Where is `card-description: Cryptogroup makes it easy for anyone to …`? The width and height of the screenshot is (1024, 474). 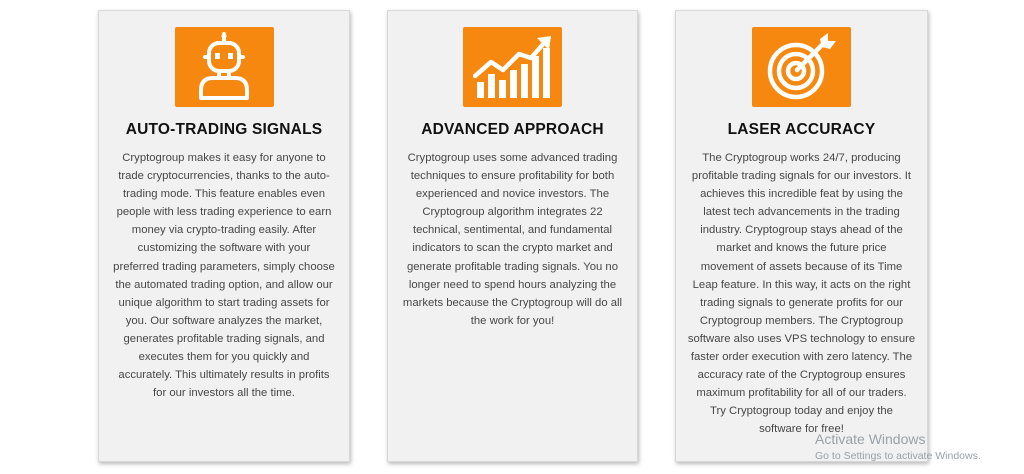 card-description: Cryptogroup makes it easy for anyone to … is located at coordinates (224, 275).